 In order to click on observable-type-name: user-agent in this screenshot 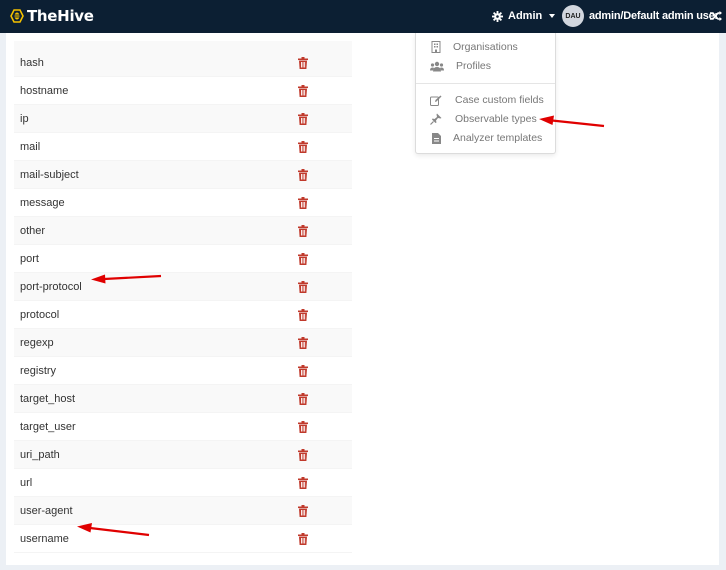, I will do `click(46, 511)`.